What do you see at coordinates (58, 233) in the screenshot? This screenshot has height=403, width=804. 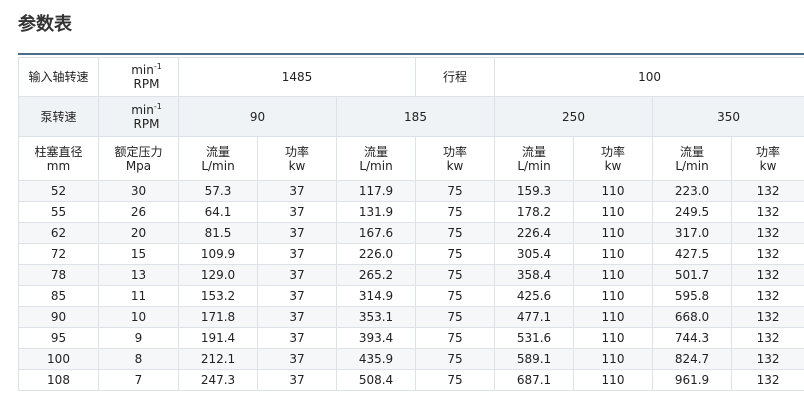 I see `table-cell: 62` at bounding box center [58, 233].